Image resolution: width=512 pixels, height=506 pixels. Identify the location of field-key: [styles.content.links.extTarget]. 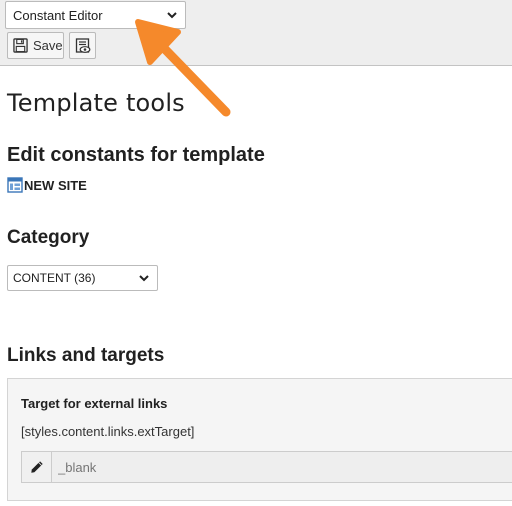
(108, 431).